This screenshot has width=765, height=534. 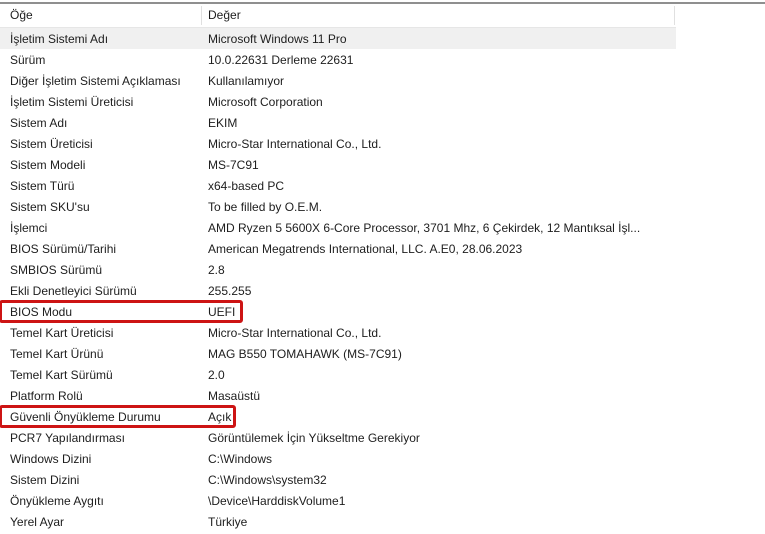 What do you see at coordinates (67, 437) in the screenshot?
I see `row-label: PCR7 Yapılandırması` at bounding box center [67, 437].